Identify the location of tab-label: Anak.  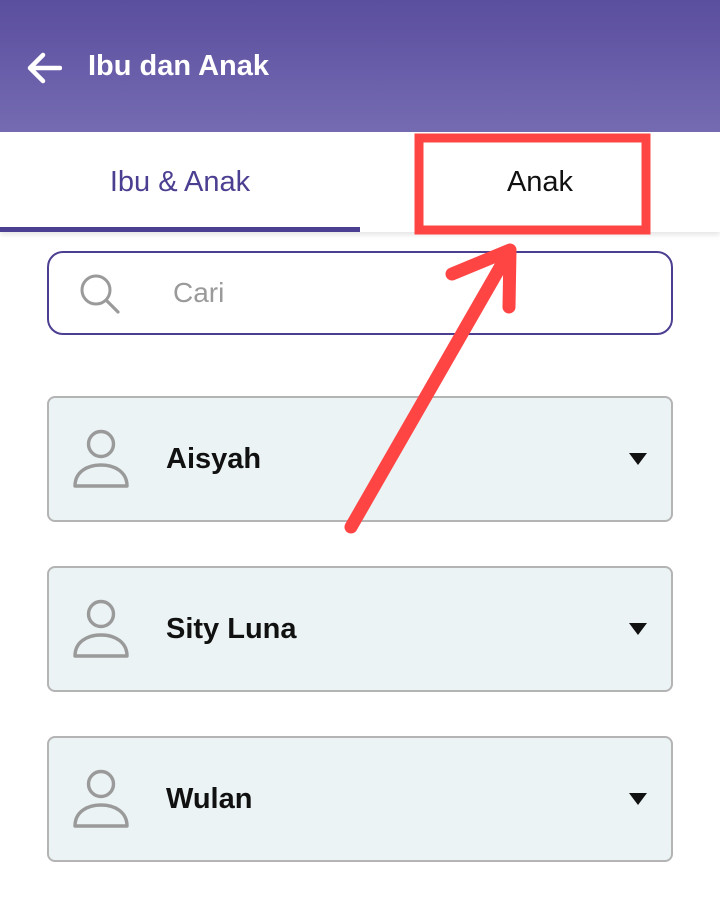
(540, 181).